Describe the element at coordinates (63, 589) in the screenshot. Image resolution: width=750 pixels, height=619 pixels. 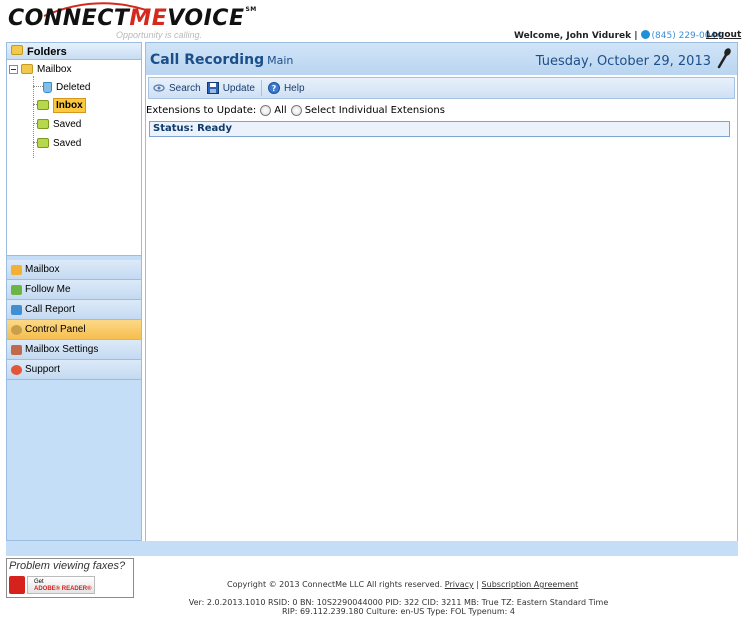
I see `adobe-reader-label: ADOBE® READER®` at that location.